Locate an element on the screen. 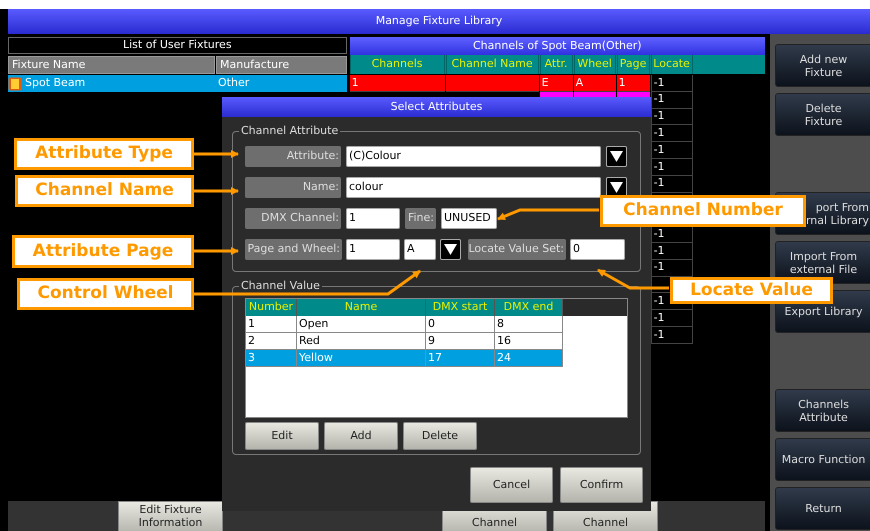 The width and height of the screenshot is (870, 531). table-cell-text: 3 is located at coordinates (251, 358).